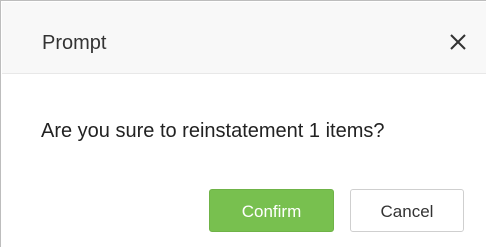 The image size is (486, 247). I want to click on cancel-button: Cancel, so click(407, 210).